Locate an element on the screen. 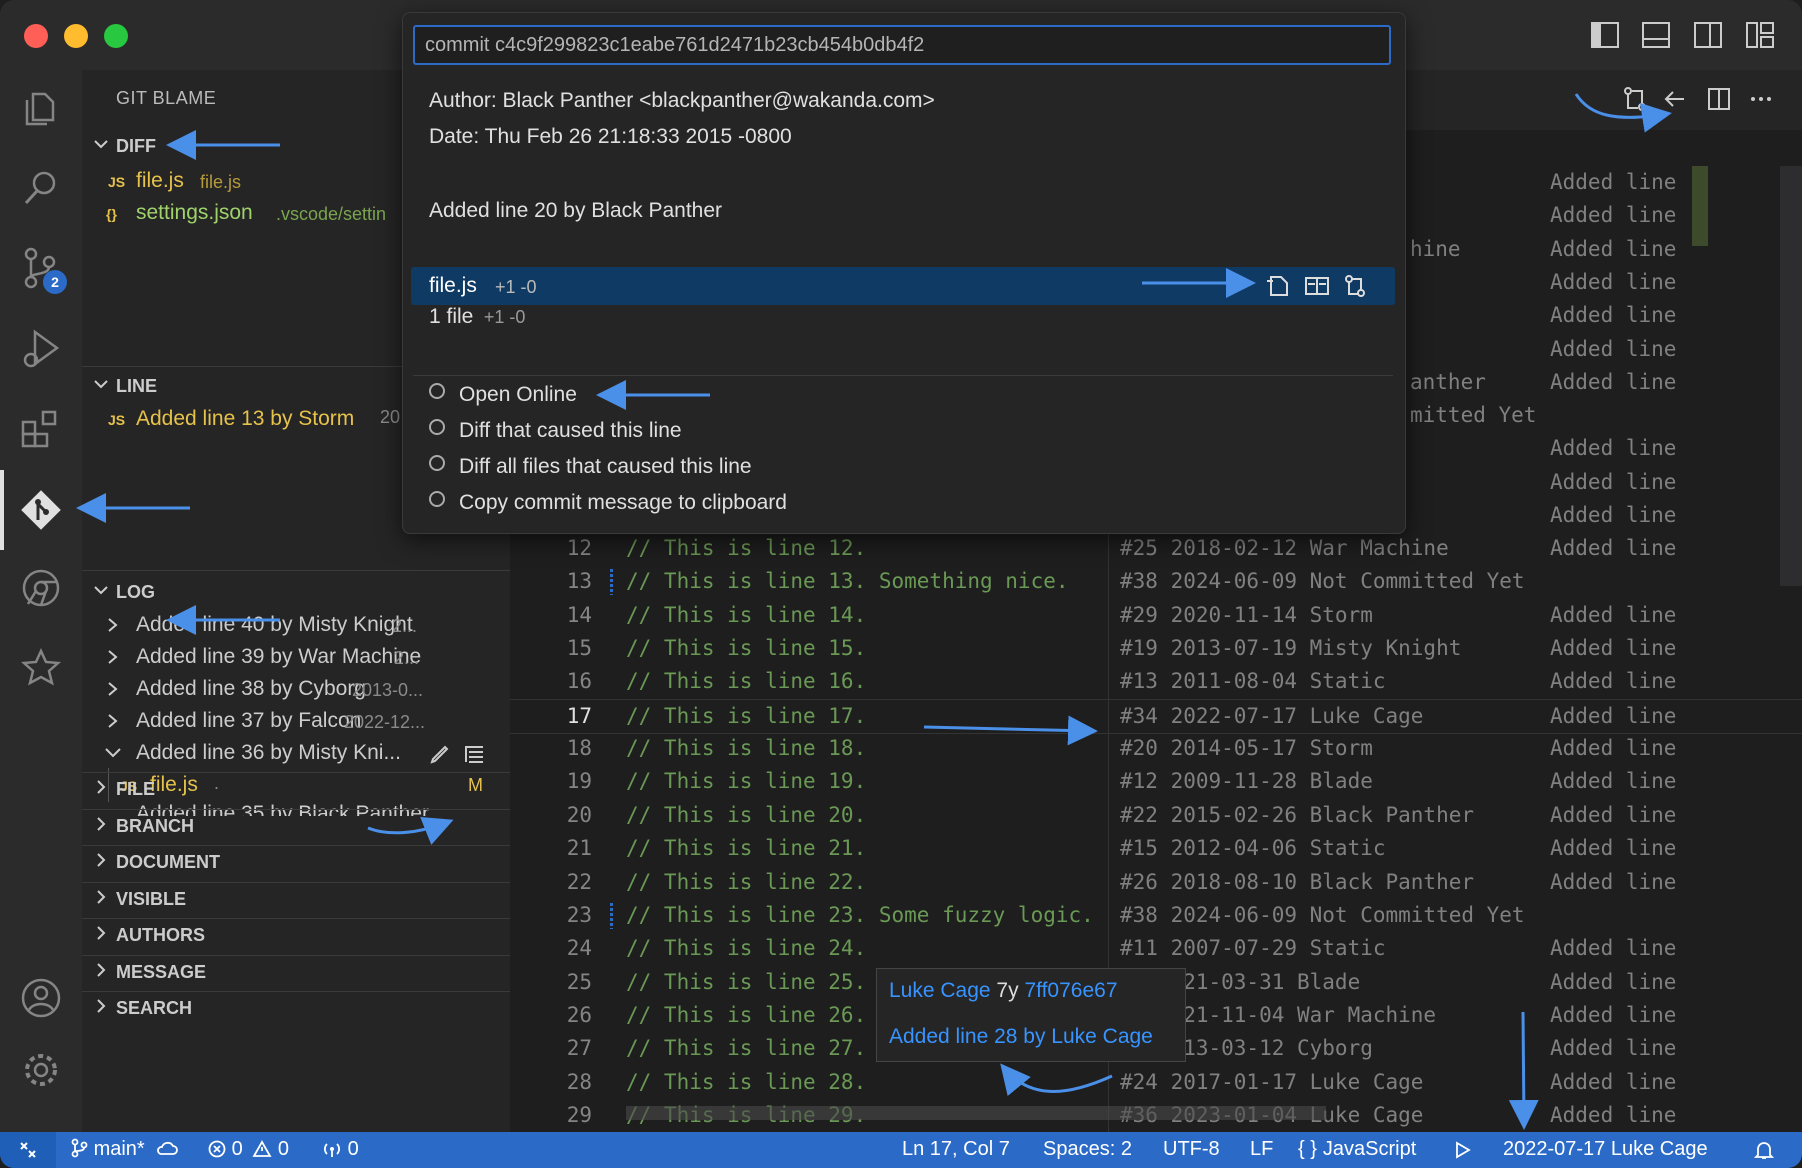 The width and height of the screenshot is (1802, 1168). warning-count: 0 is located at coordinates (283, 1149).